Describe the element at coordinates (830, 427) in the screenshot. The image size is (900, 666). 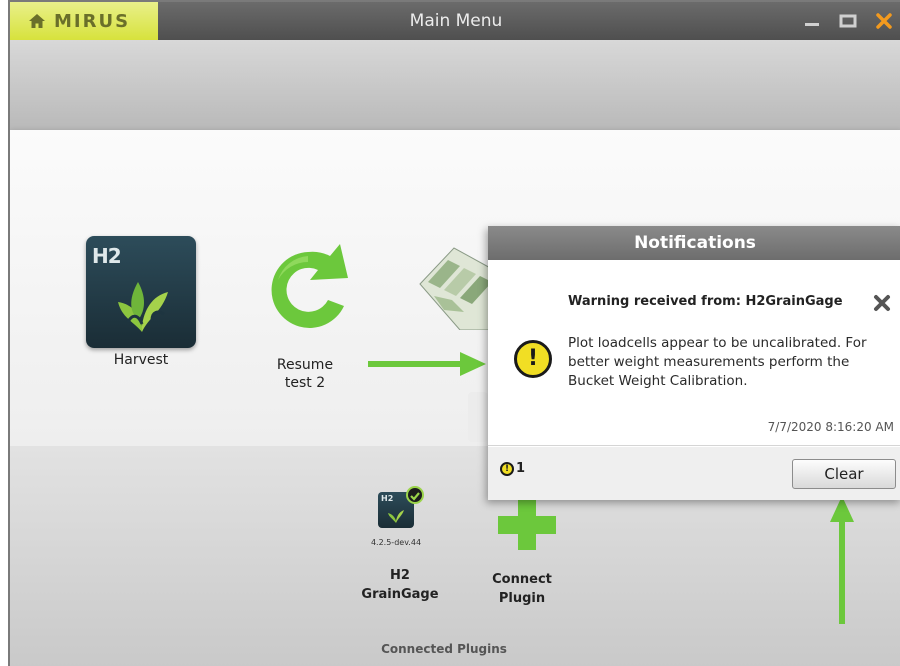
I see `notification-timestamp: 7/7/2020 8:16:20 AM` at that location.